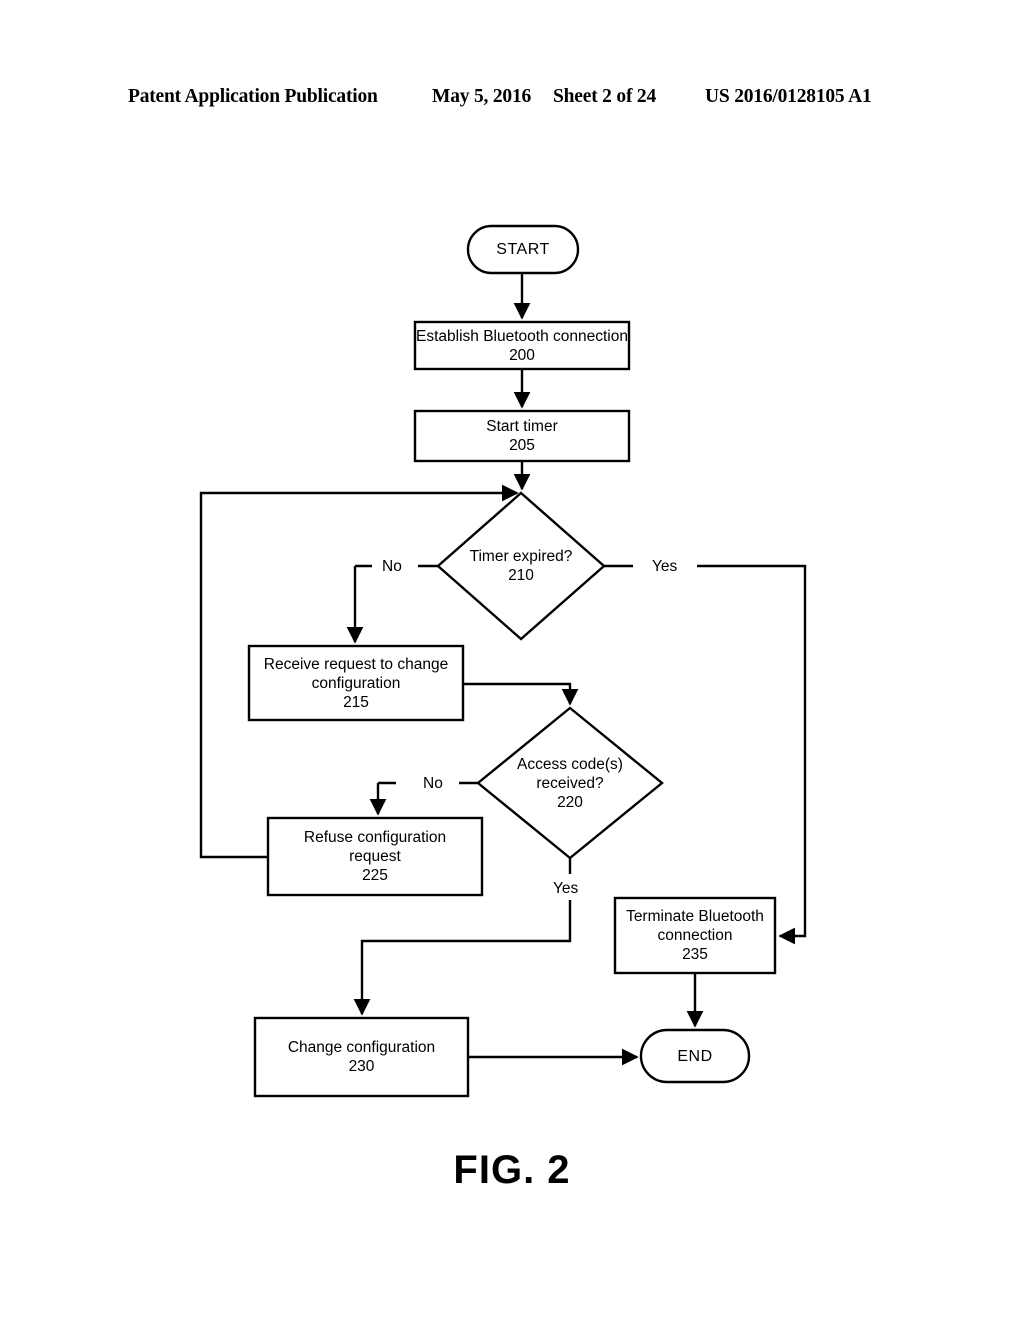 The image size is (1024, 1320). I want to click on figure-caption: FIG. 2, so click(512, 1170).